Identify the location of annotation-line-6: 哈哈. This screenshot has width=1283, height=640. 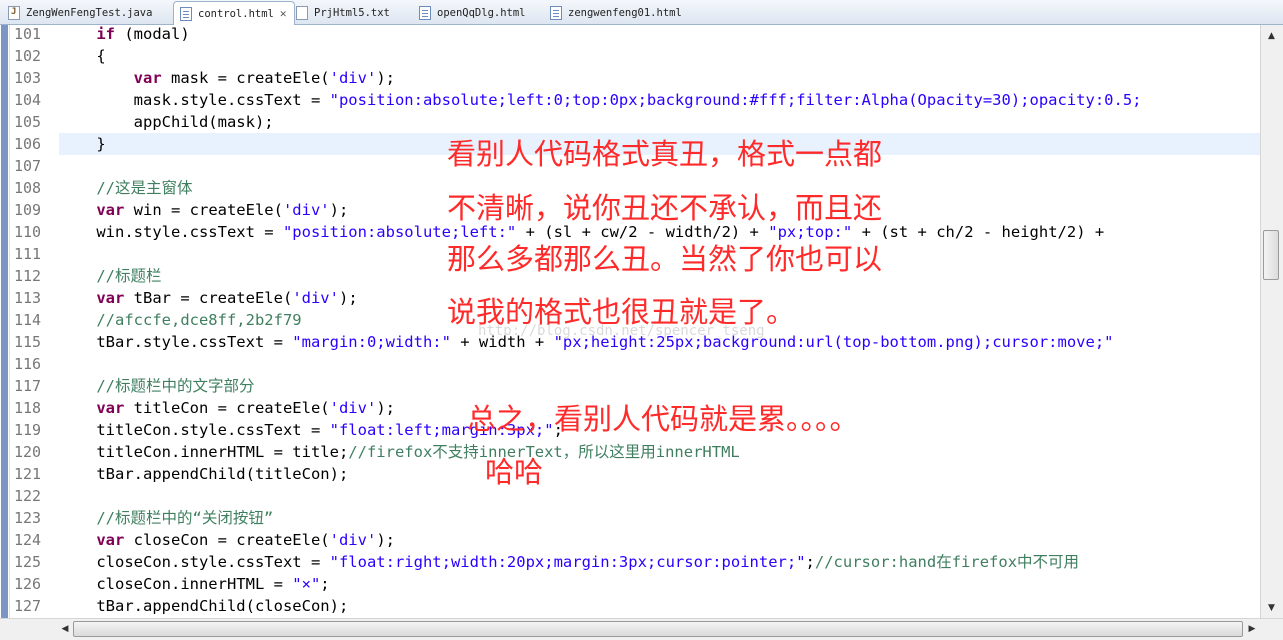
(514, 472).